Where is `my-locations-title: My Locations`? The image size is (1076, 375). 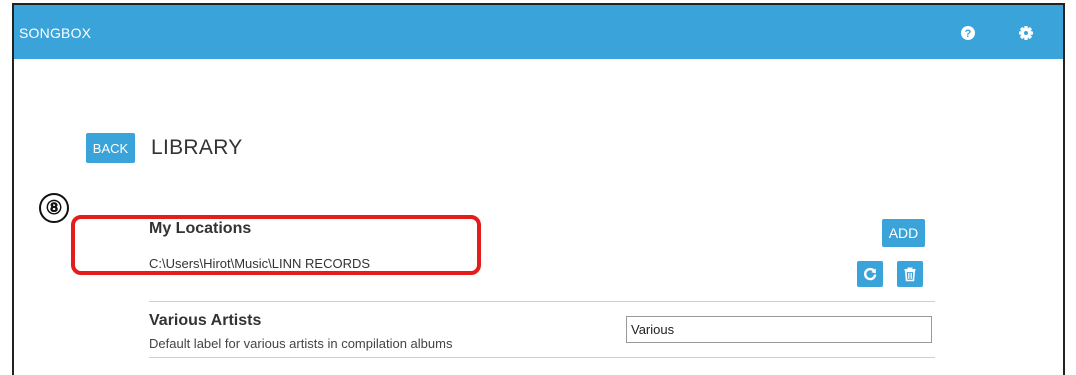
my-locations-title: My Locations is located at coordinates (200, 228).